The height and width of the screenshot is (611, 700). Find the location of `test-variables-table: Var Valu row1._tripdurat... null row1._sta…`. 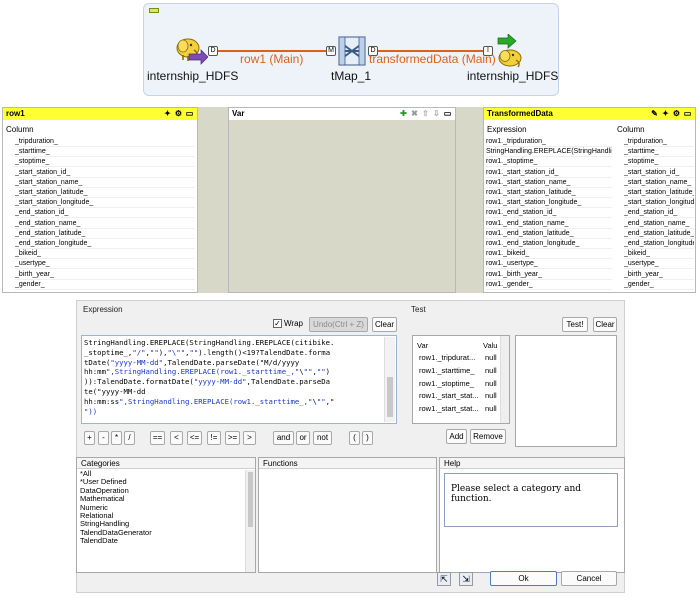

test-variables-table: Var Valu row1._tripdurat... null row1._sta… is located at coordinates (461, 379).